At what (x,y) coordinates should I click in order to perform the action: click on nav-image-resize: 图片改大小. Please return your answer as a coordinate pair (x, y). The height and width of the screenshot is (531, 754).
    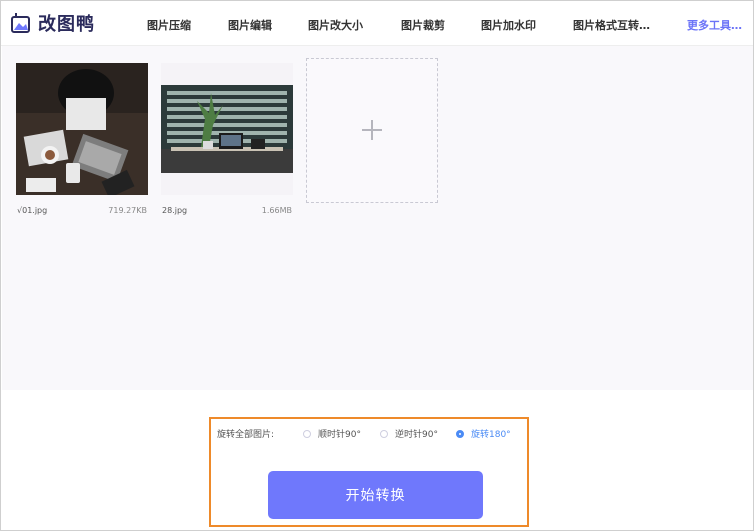
    Looking at the image, I should click on (335, 25).